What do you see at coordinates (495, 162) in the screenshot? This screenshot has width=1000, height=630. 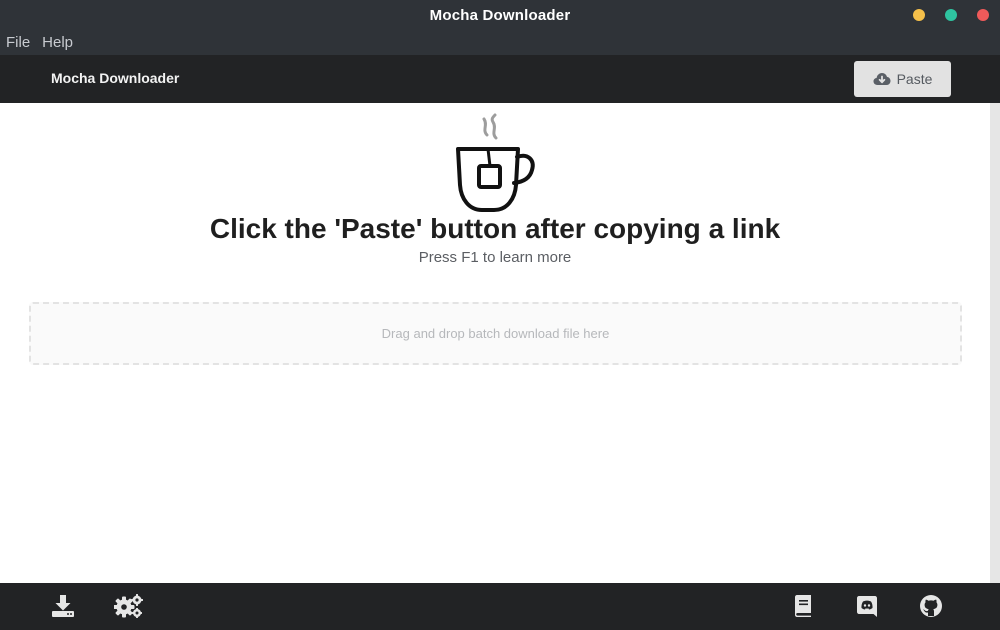 I see `coffee-mug-icon` at bounding box center [495, 162].